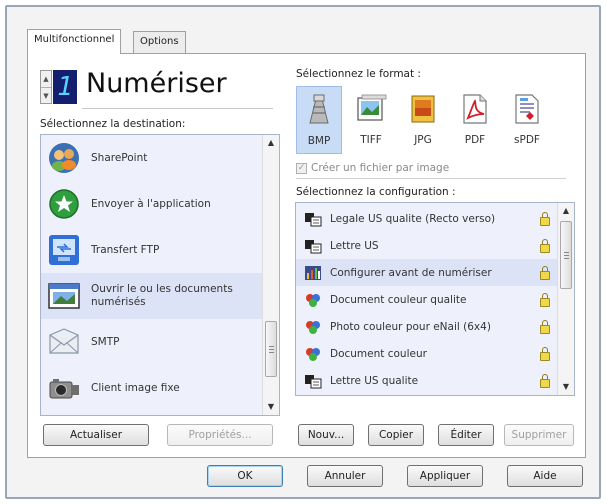  Describe the element at coordinates (64, 158) in the screenshot. I see `sharepoint-icon` at that location.